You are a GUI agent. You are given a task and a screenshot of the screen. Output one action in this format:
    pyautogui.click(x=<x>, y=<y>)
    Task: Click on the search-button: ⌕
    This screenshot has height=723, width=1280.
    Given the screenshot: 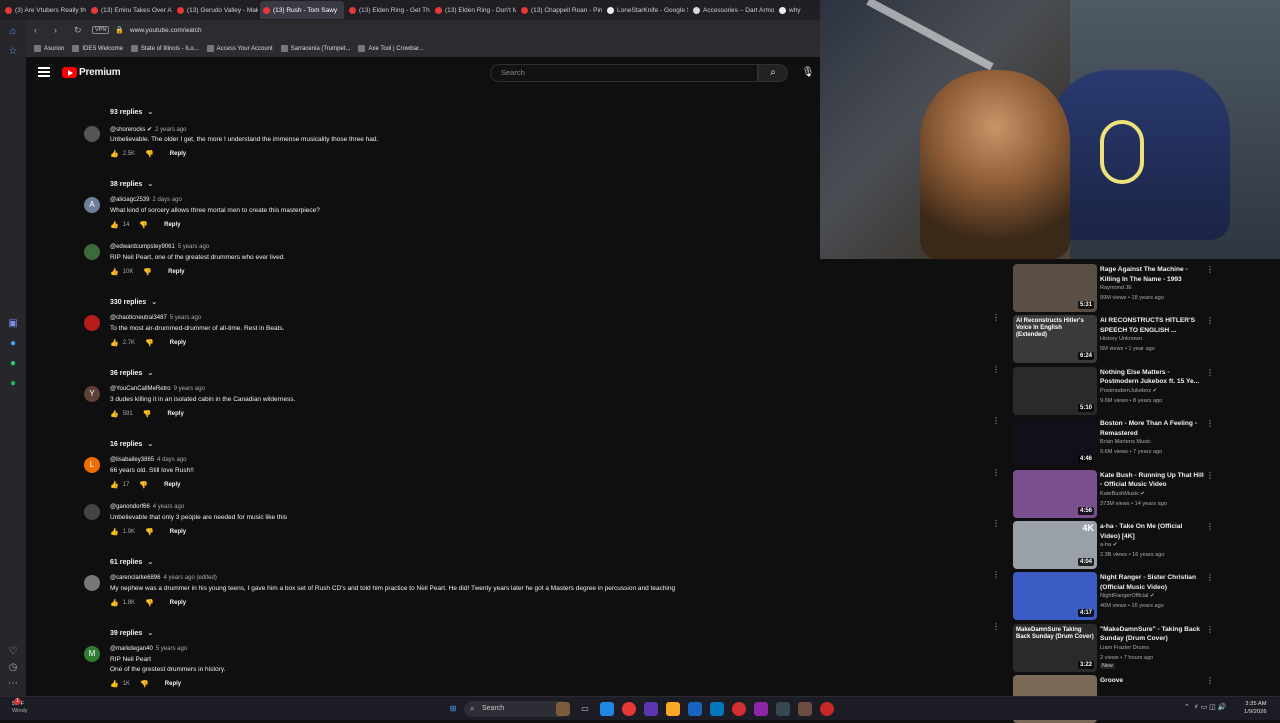 What is the action you would take?
    pyautogui.click(x=773, y=73)
    